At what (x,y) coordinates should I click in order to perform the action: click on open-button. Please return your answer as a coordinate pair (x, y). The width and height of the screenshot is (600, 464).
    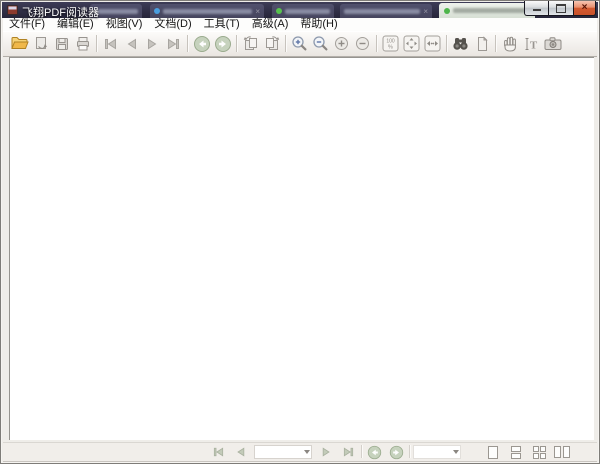
    Looking at the image, I should click on (19, 44).